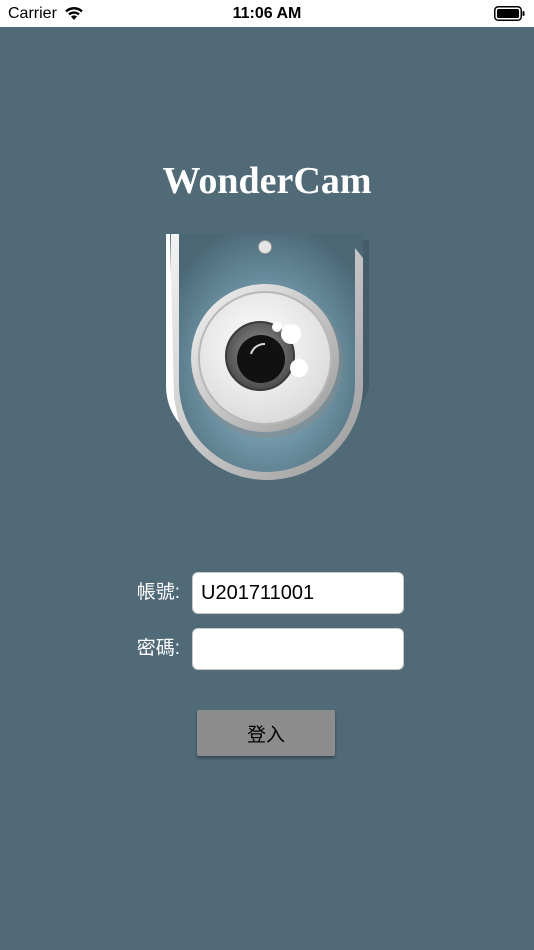 The image size is (534, 950). I want to click on account-input, so click(298, 593).